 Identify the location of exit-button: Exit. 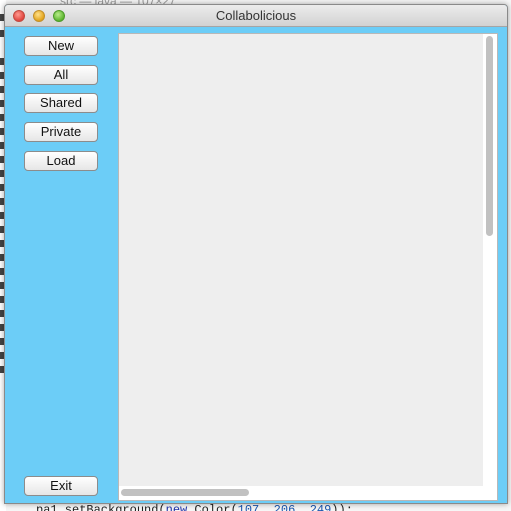
(61, 486).